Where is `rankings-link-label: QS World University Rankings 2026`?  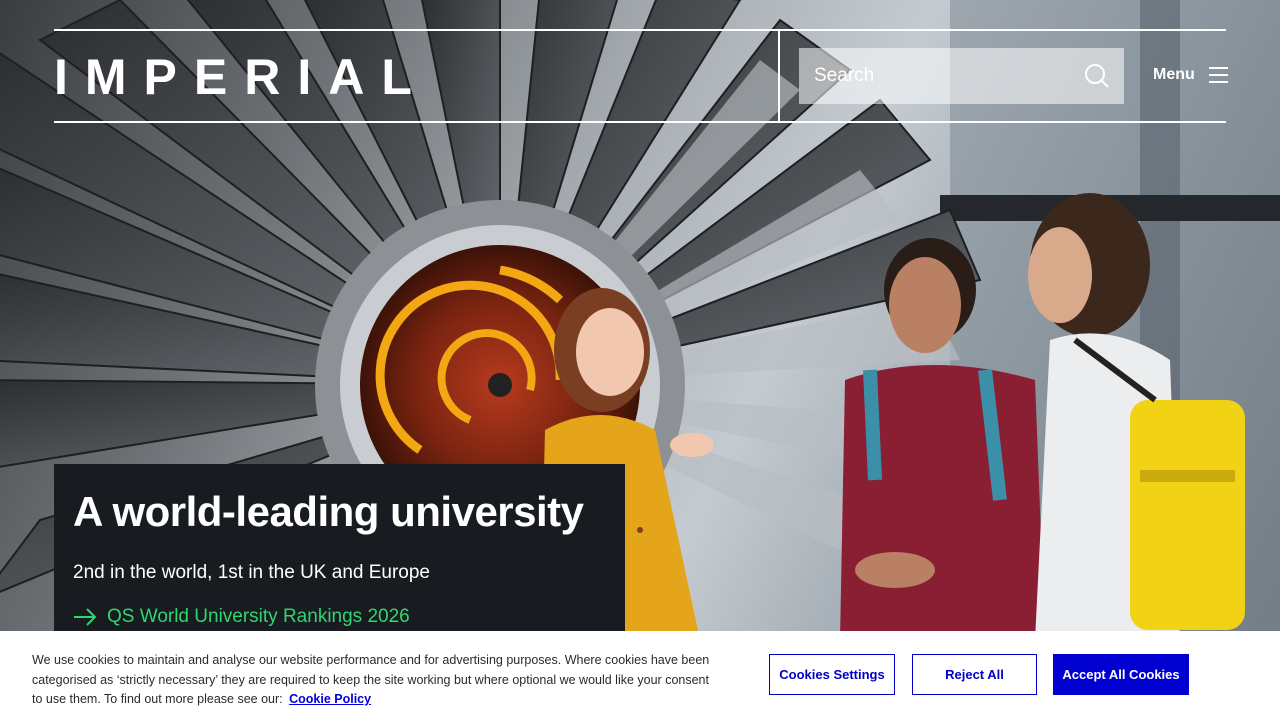
rankings-link-label: QS World University Rankings 2026 is located at coordinates (258, 616).